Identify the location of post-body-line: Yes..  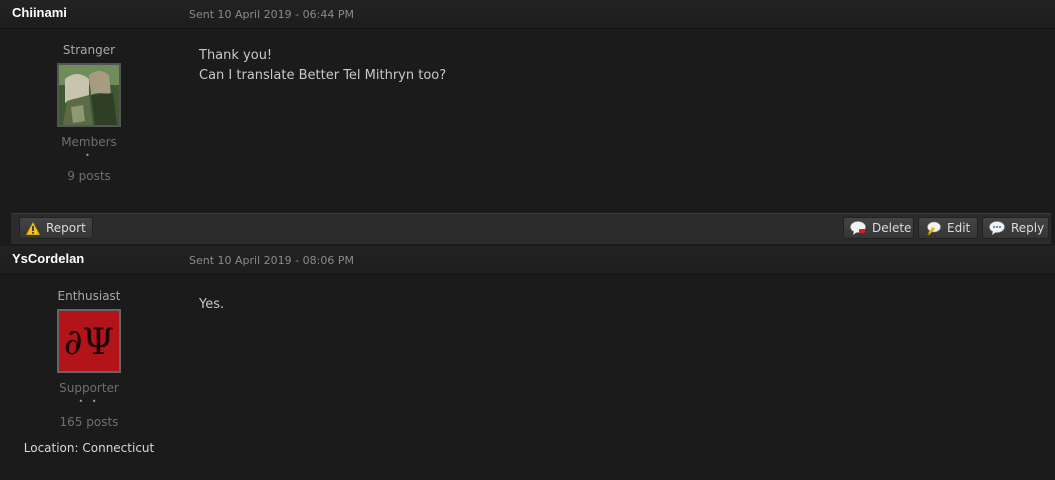
(212, 304).